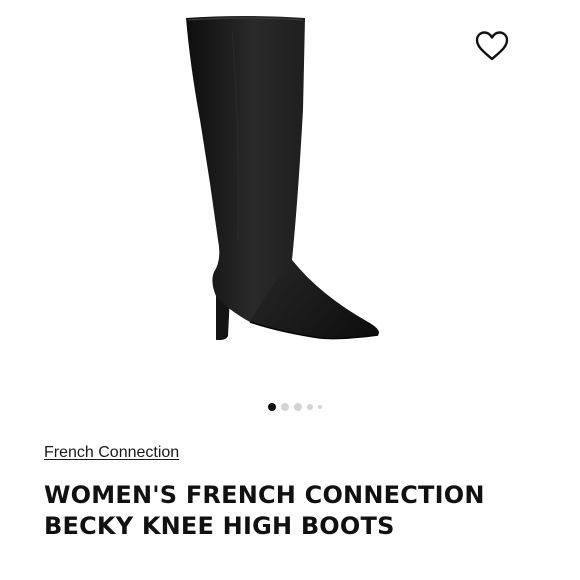 The height and width of the screenshot is (580, 580). I want to click on wishlist-button, so click(492, 46).